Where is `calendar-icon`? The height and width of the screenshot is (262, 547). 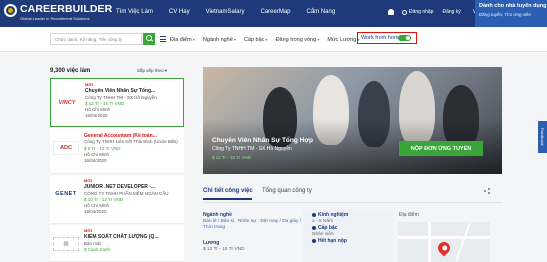 calendar-icon is located at coordinates (314, 240).